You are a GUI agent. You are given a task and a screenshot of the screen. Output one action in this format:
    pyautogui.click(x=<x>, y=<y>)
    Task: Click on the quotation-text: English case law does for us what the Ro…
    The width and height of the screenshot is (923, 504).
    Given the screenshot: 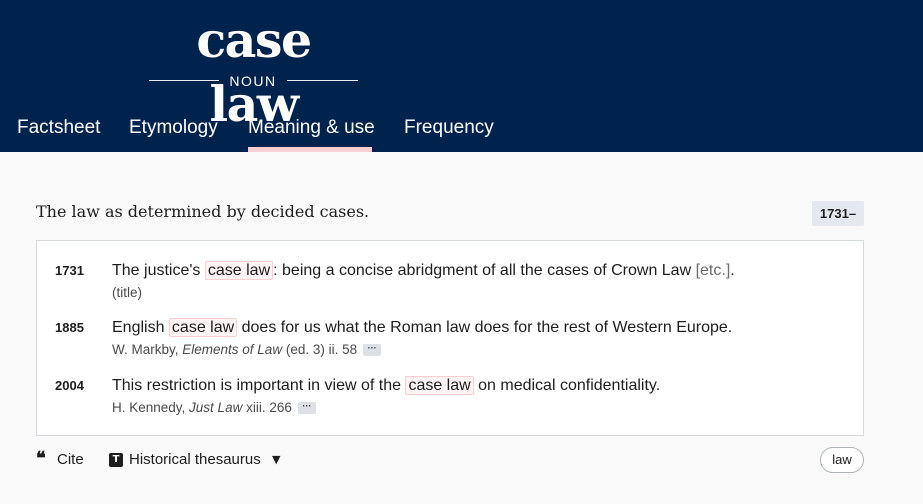 What is the action you would take?
    pyautogui.click(x=422, y=328)
    